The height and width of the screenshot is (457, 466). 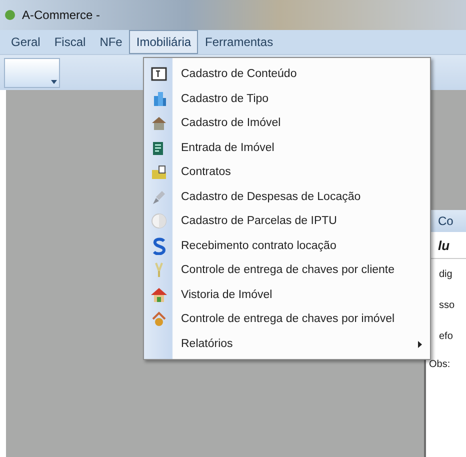 What do you see at coordinates (287, 294) in the screenshot?
I see `menu-item: Vistoria de Imóvel` at bounding box center [287, 294].